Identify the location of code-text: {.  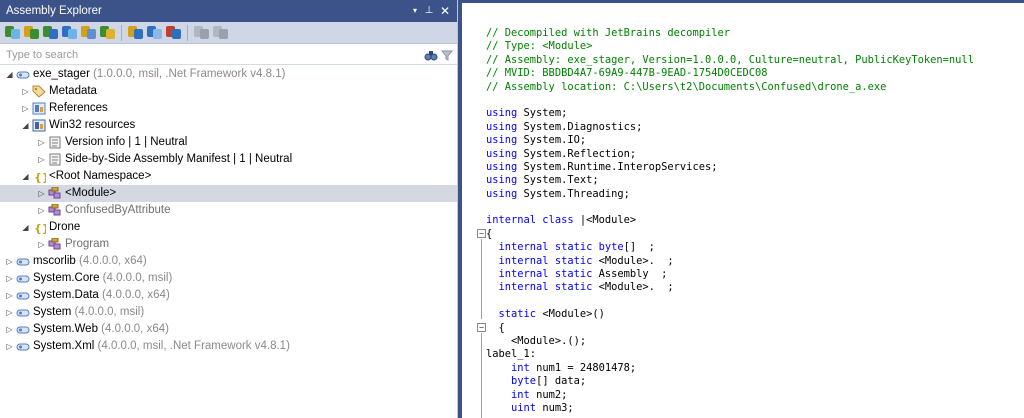
(495, 327).